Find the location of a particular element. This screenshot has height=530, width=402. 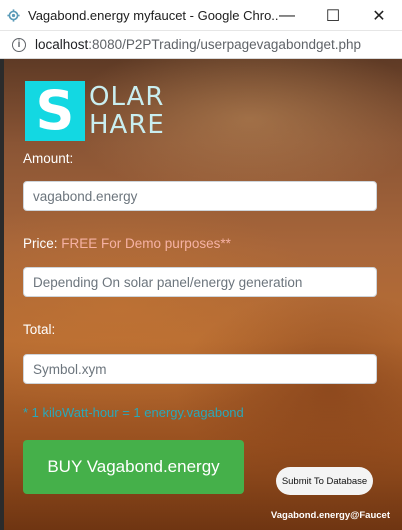

logo-letter: S is located at coordinates (55, 111).